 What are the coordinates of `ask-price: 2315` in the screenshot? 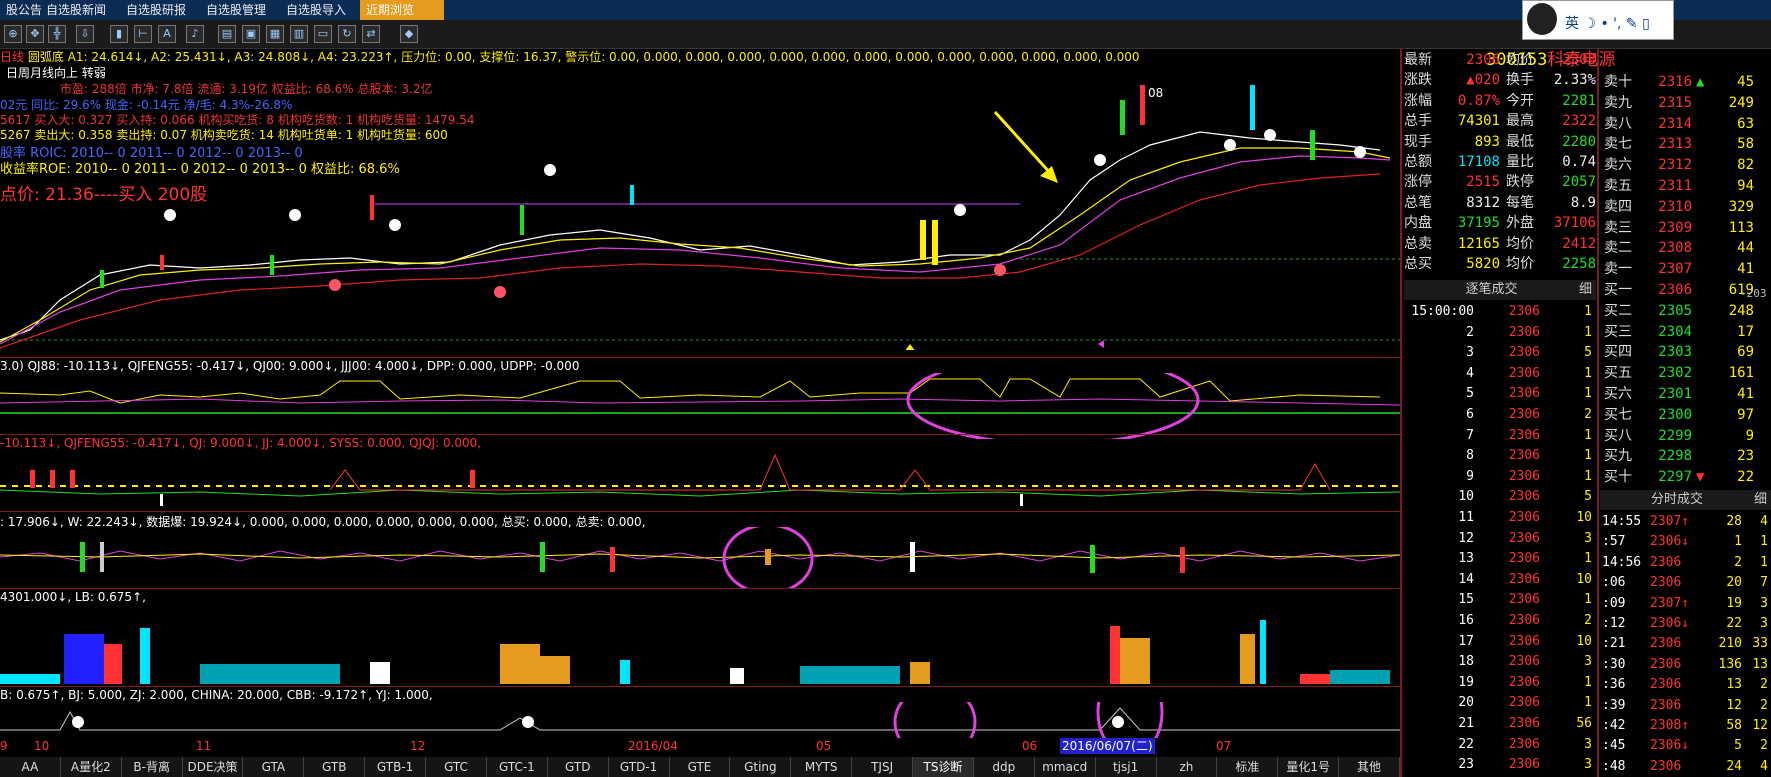 It's located at (1675, 102).